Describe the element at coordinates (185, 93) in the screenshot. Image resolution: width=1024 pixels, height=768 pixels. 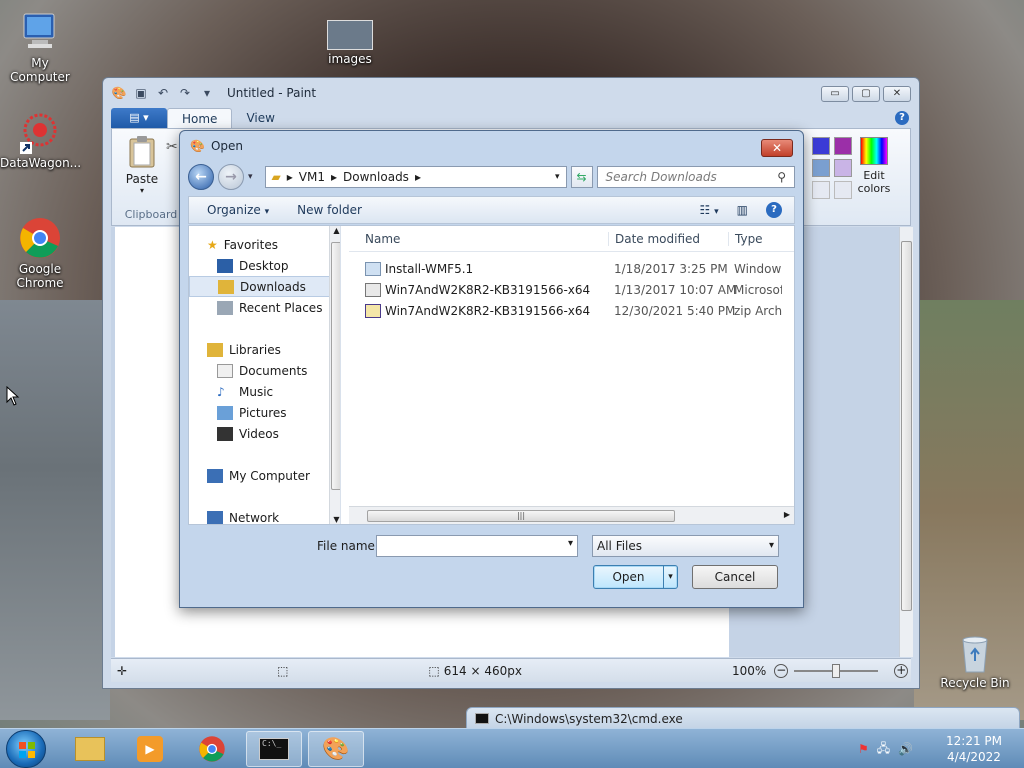
I see `redo-icon: ↷` at that location.